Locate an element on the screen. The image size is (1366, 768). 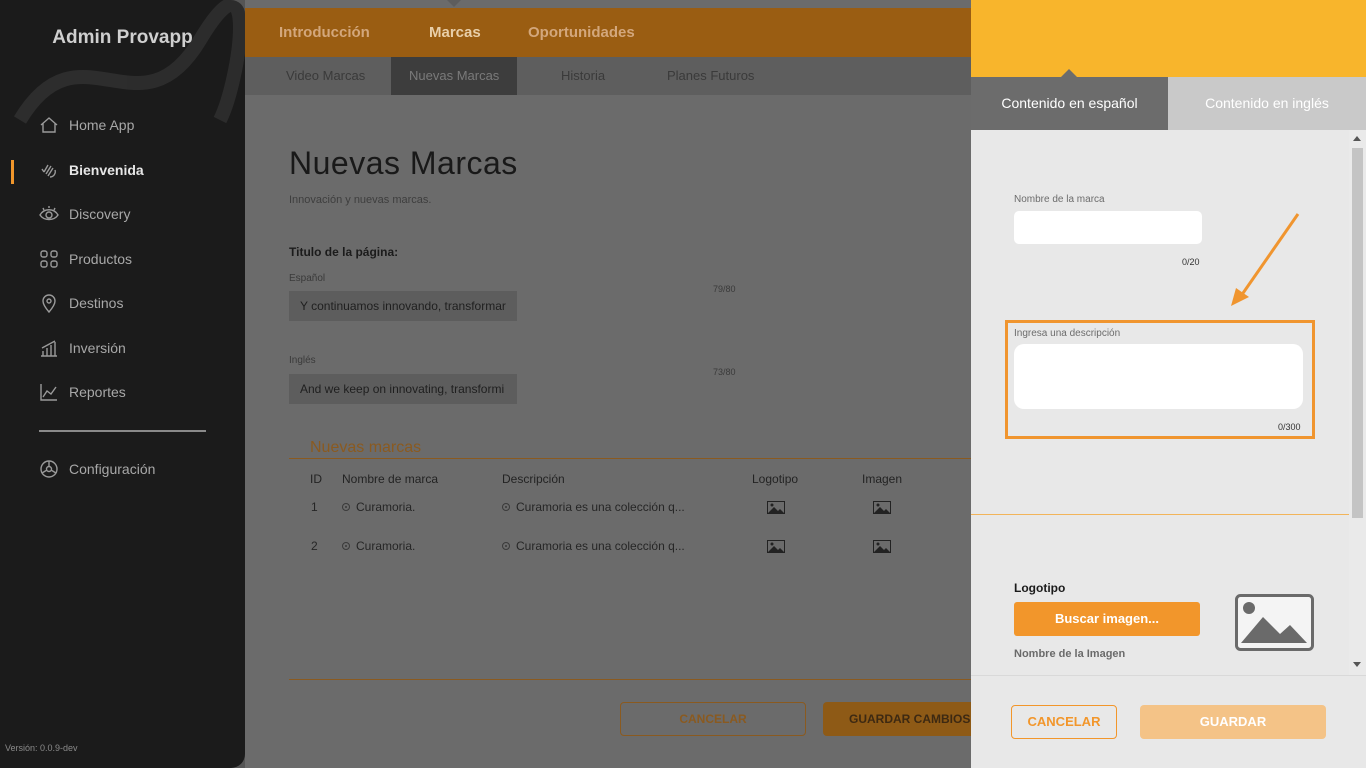
sidebar-item-inversion: Inversión is located at coordinates (82, 348).